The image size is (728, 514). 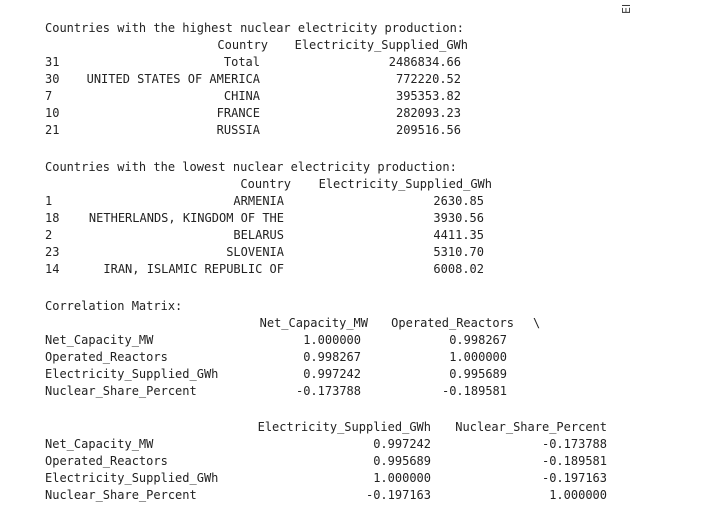 What do you see at coordinates (193, 269) in the screenshot?
I see `row-country: IRAN, ISLAMIC REPUBLIC OF` at bounding box center [193, 269].